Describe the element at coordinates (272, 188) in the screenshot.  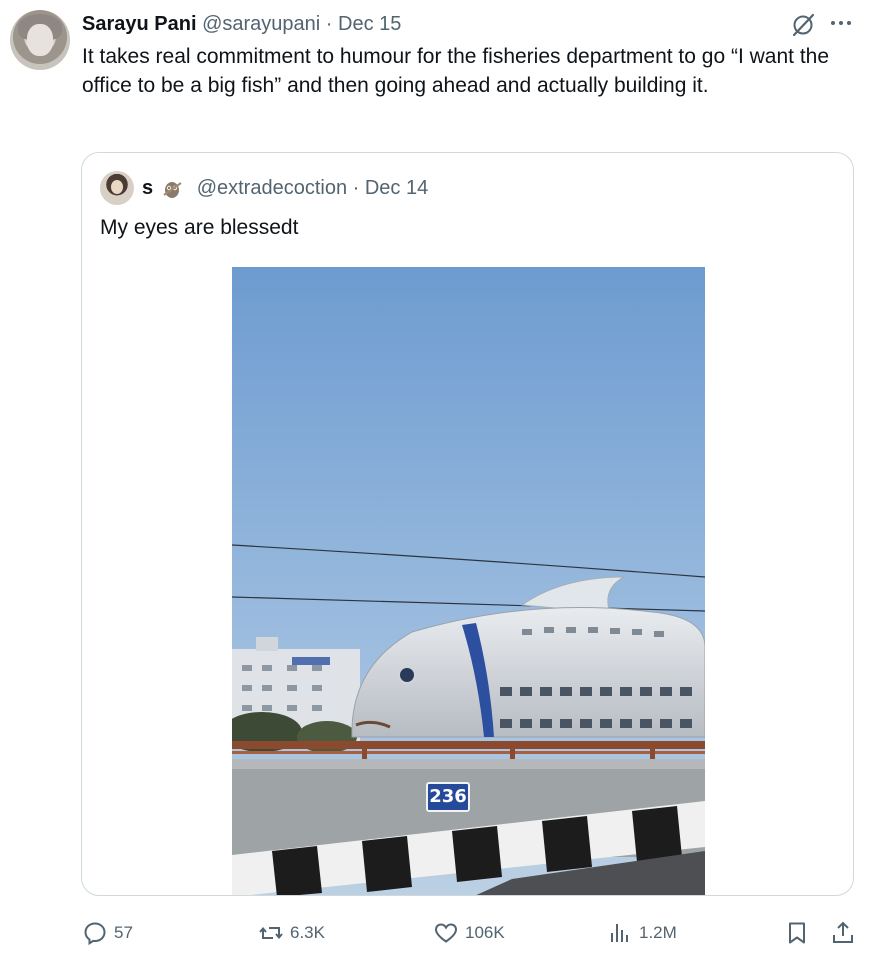
I see `quoted-author-handle: @extradecoction` at that location.